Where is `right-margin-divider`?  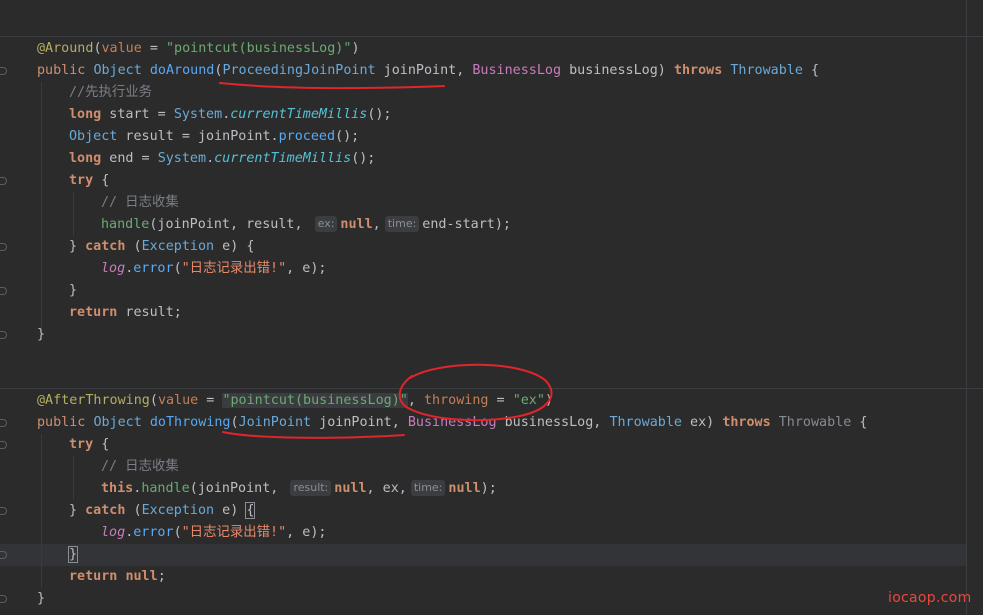
right-margin-divider is located at coordinates (966, 307).